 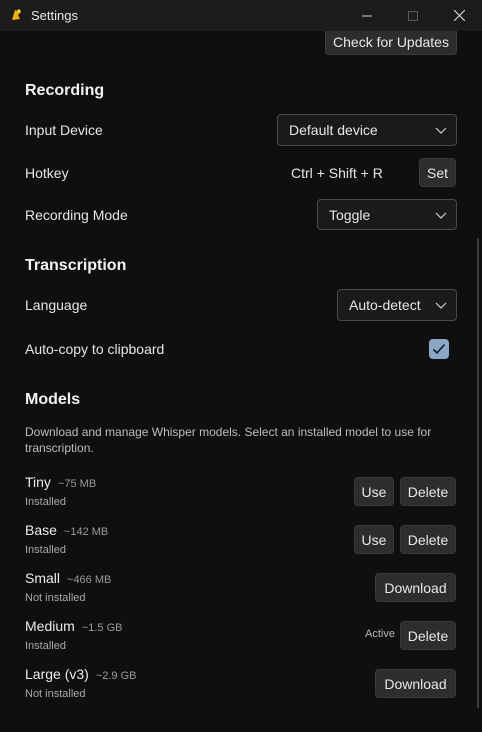 I want to click on minimize-icon, so click(x=367, y=15).